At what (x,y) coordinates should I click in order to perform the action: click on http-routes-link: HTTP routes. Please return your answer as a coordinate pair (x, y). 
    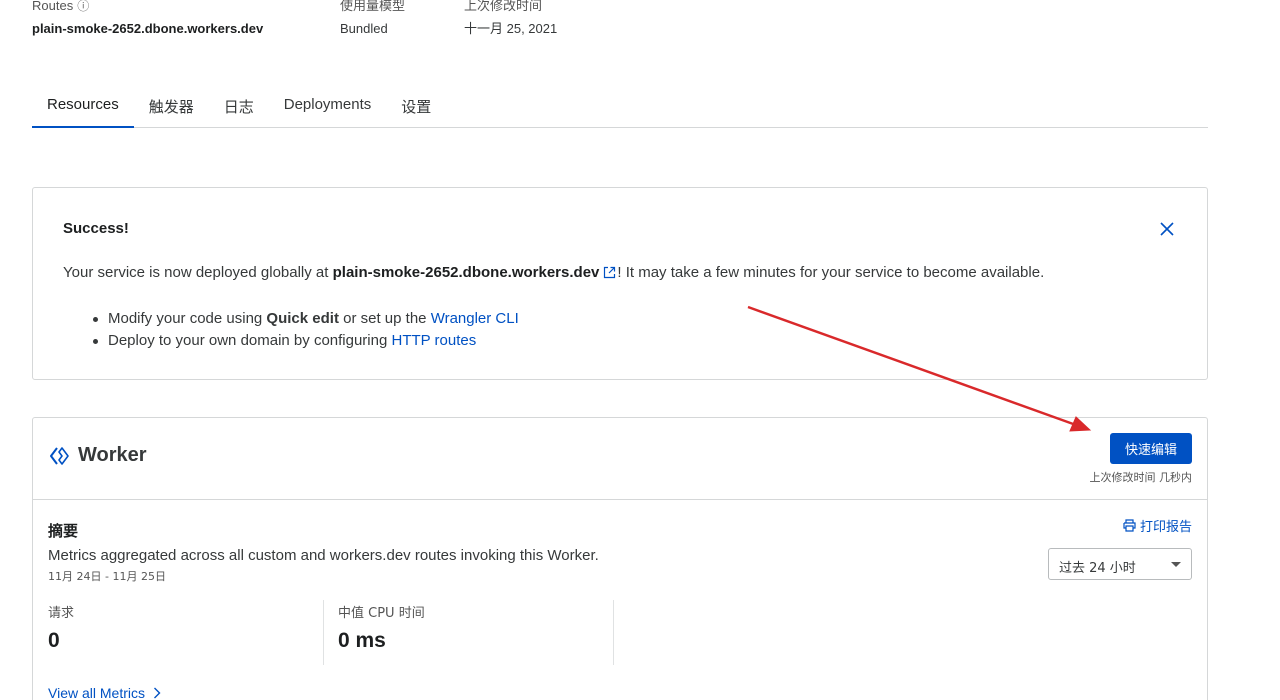
    Looking at the image, I should click on (434, 340).